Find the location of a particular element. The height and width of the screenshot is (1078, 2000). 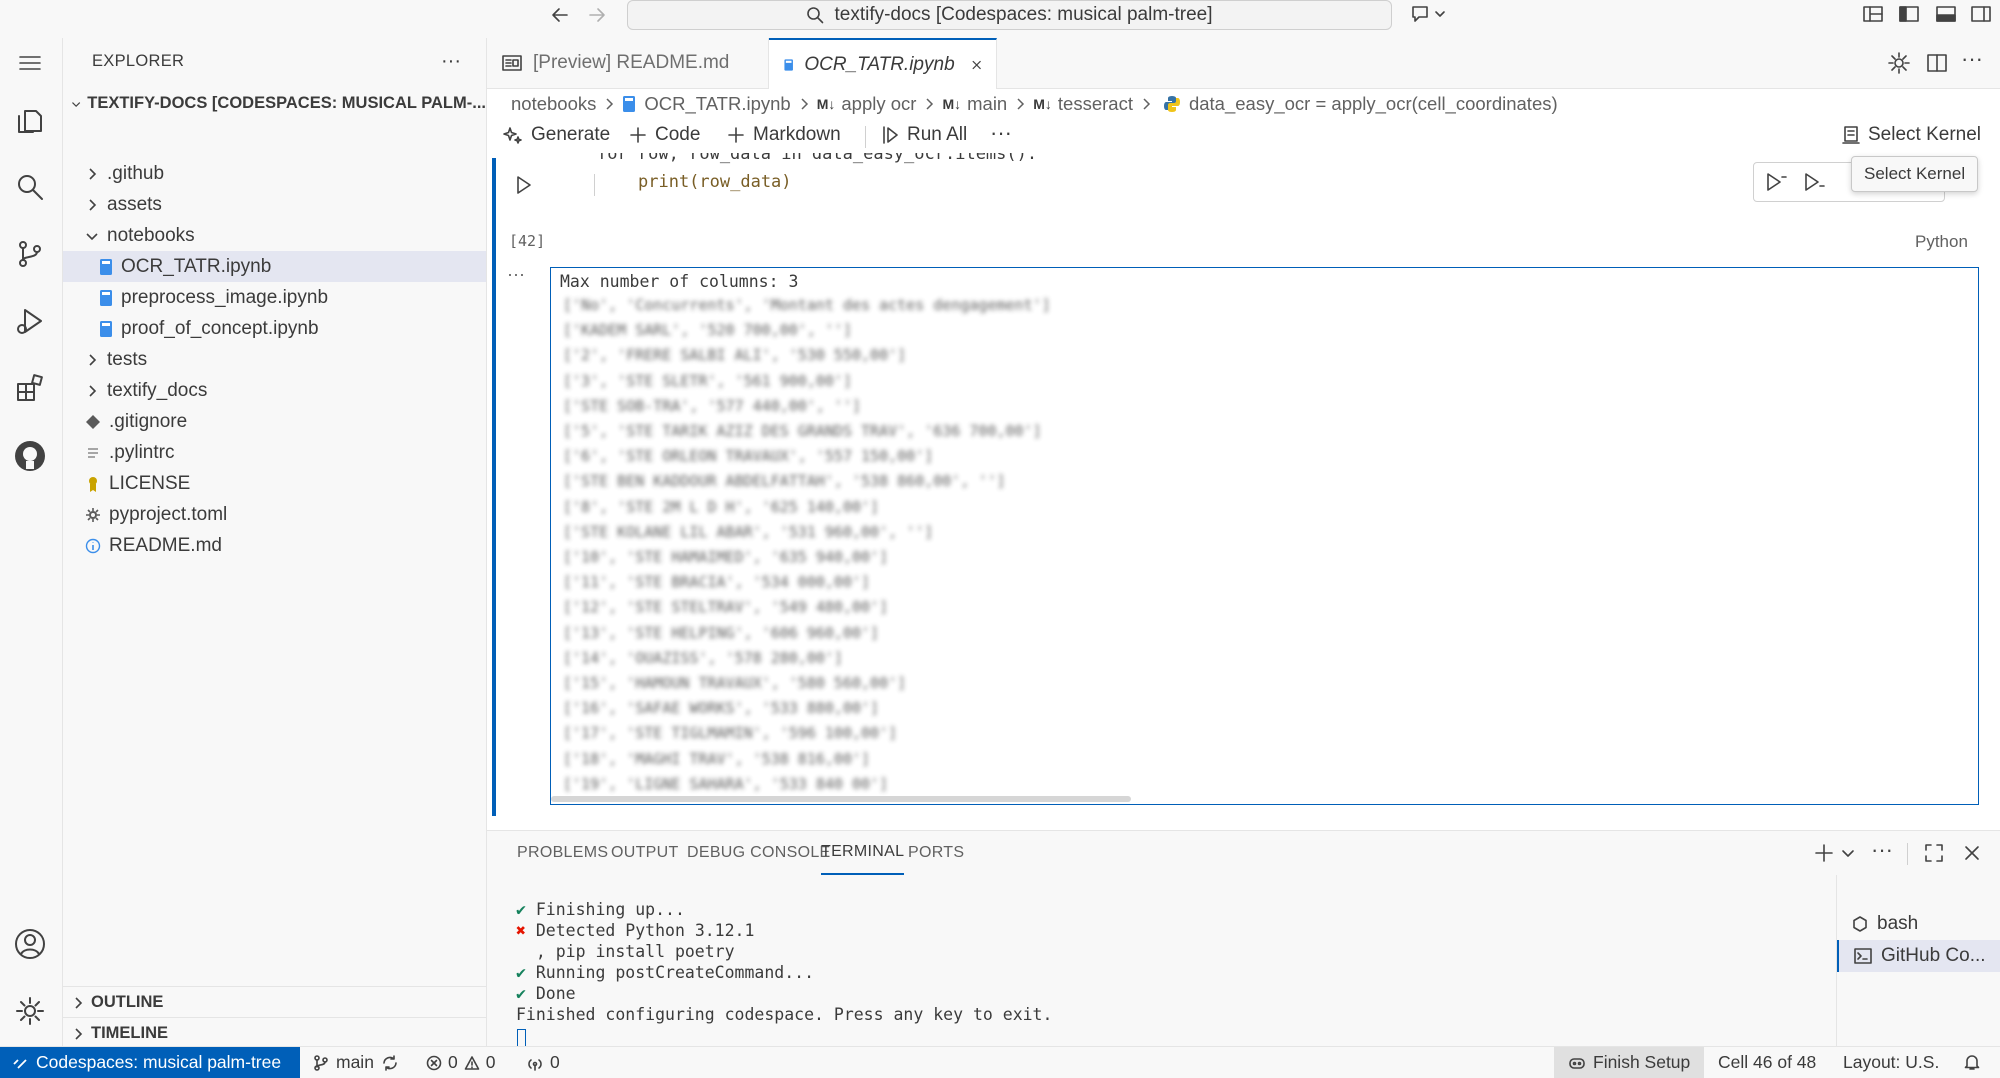

panel-divider is located at coordinates (1907, 854).